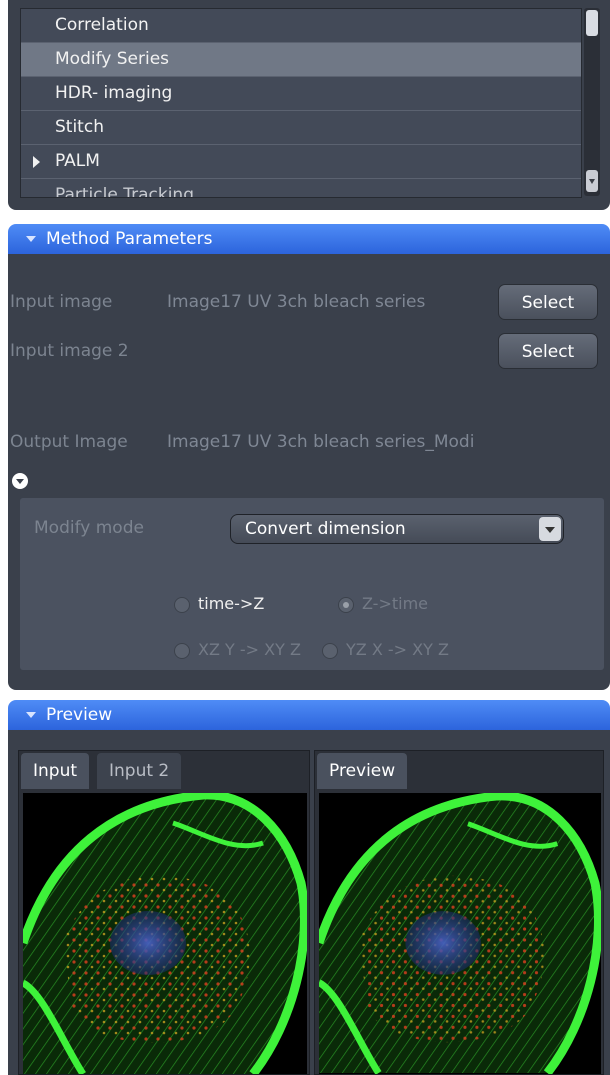 The width and height of the screenshot is (610, 1075). I want to click on modify-mode-dropdown: Convert dimension, so click(397, 529).